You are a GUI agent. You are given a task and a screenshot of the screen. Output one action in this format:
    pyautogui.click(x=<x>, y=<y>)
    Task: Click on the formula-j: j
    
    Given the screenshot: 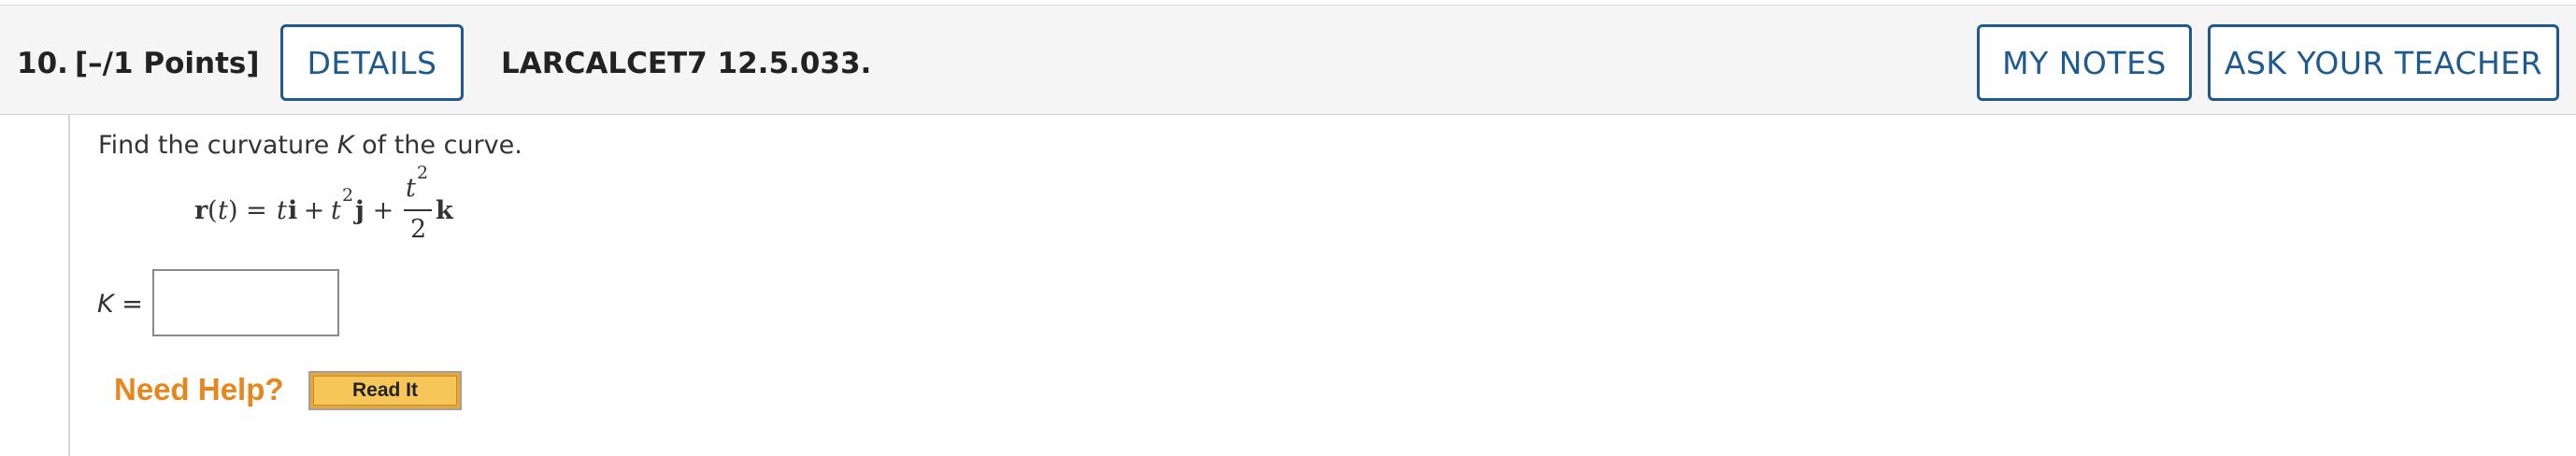 What is the action you would take?
    pyautogui.click(x=360, y=210)
    